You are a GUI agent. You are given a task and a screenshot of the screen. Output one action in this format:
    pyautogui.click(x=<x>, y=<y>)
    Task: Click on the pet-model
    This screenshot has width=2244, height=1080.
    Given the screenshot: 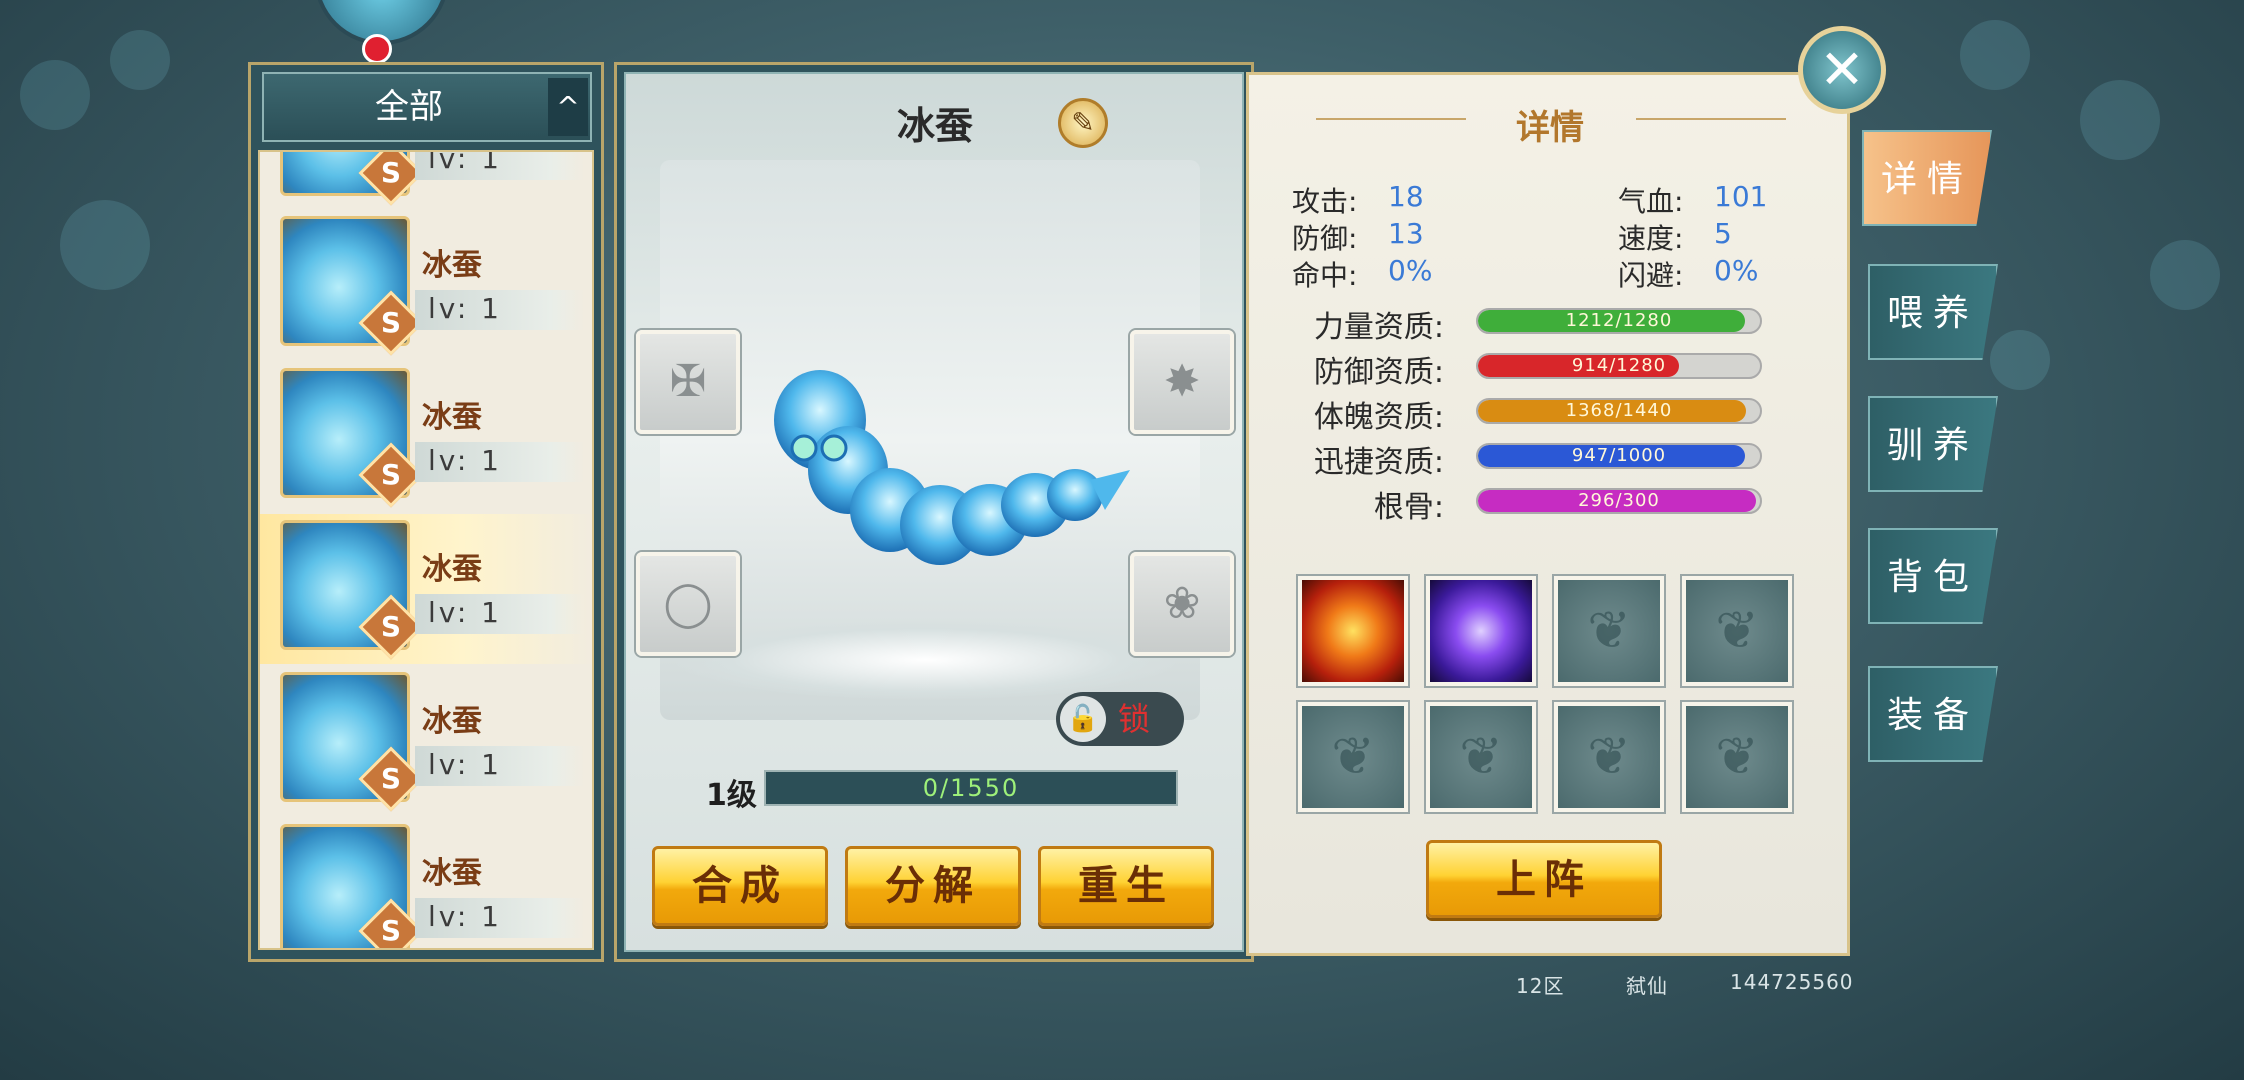 What is the action you would take?
    pyautogui.click(x=950, y=480)
    